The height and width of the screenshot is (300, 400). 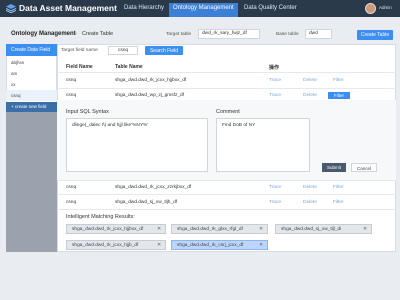 I want to click on row2-delete-link: Delete, so click(x=310, y=95).